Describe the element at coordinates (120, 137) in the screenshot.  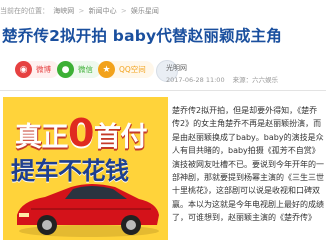
I see `ad-headline-part2: 首付` at that location.